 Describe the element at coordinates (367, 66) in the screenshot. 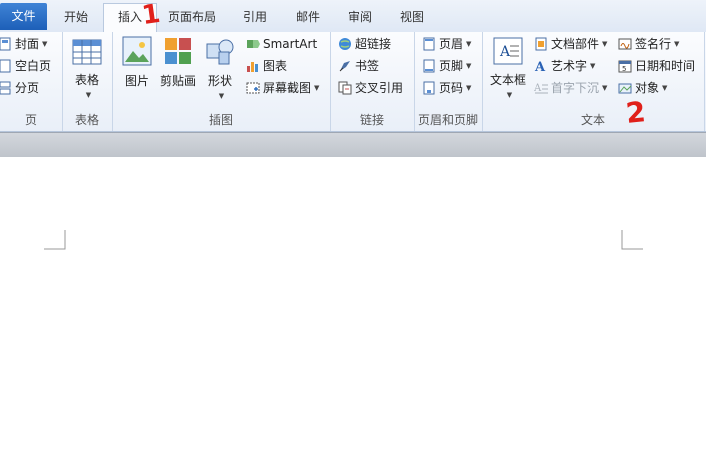

I see `bookmark-label: 书签` at that location.